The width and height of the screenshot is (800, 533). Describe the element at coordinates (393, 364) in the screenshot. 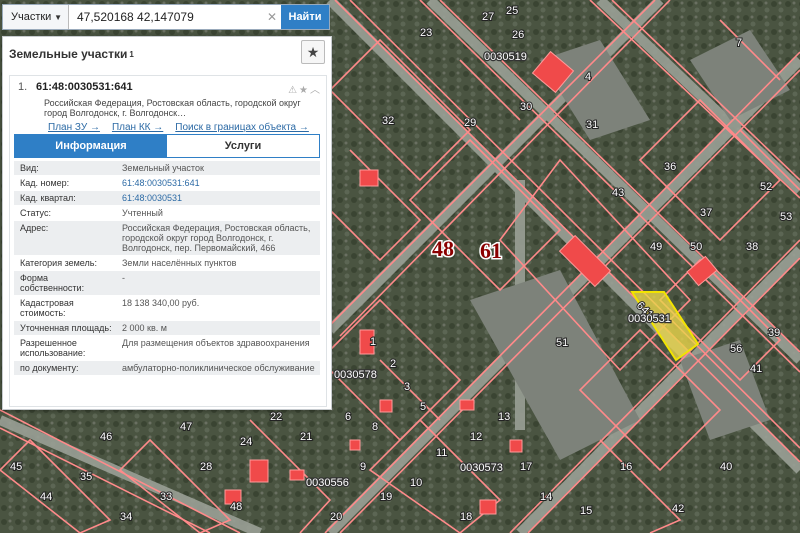

I see `building-number: 2` at that location.